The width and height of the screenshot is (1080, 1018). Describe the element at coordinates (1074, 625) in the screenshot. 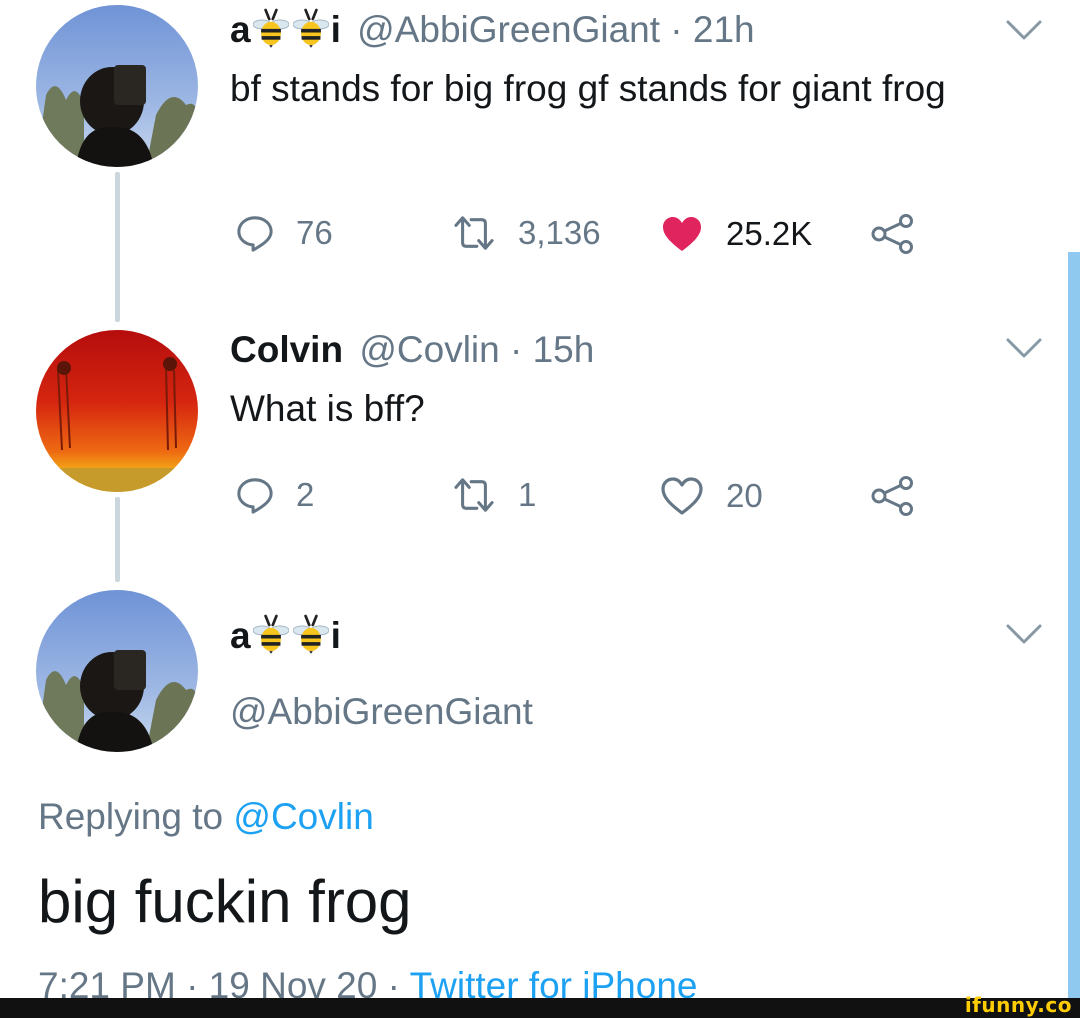

I see `scrollbar` at that location.